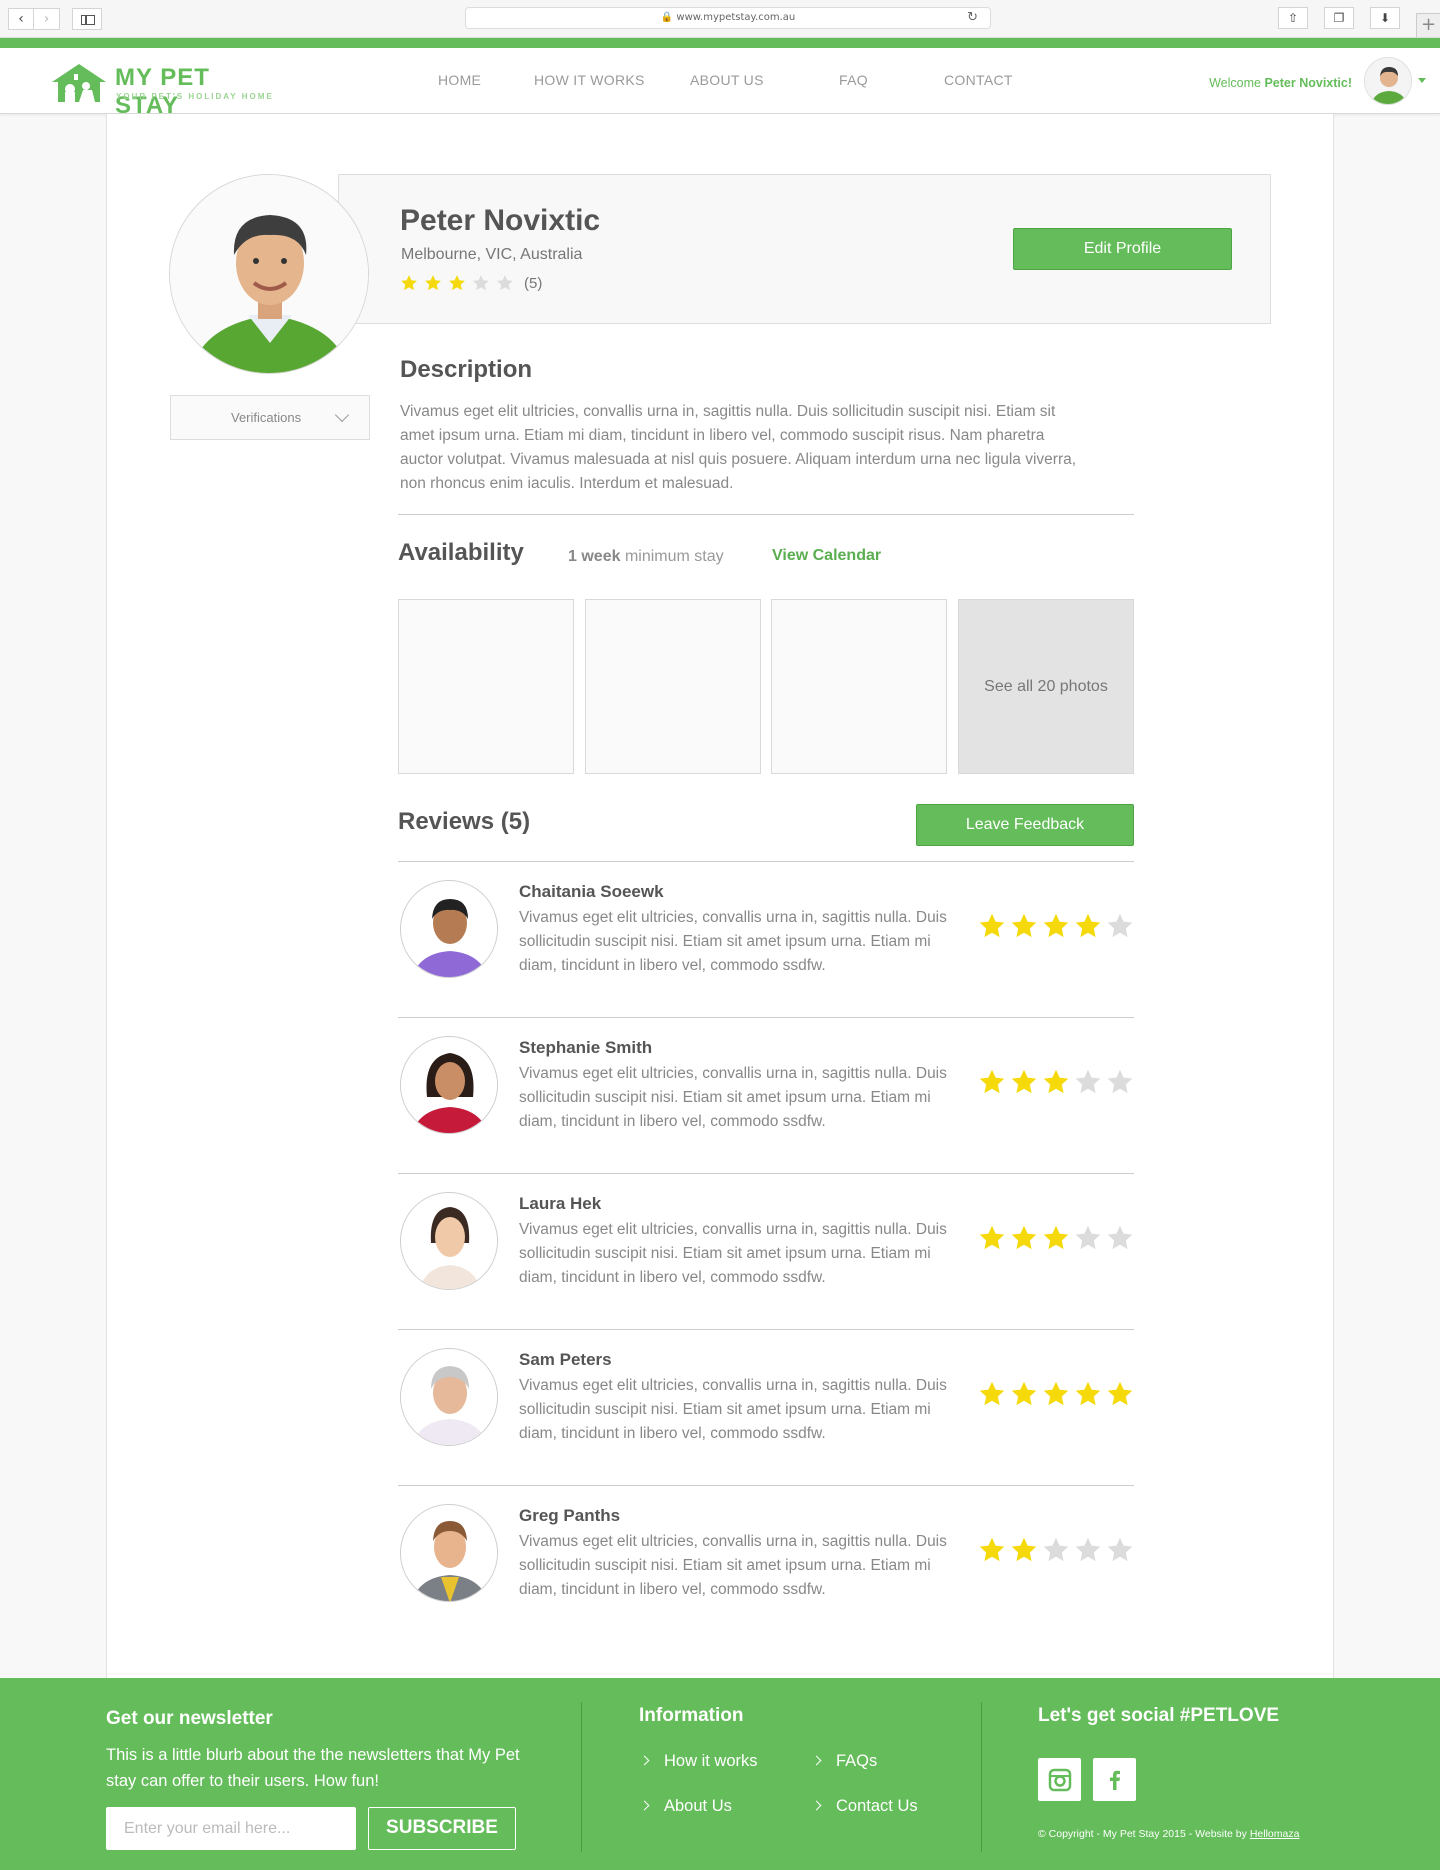  I want to click on forward-icon: ›, so click(47, 19).